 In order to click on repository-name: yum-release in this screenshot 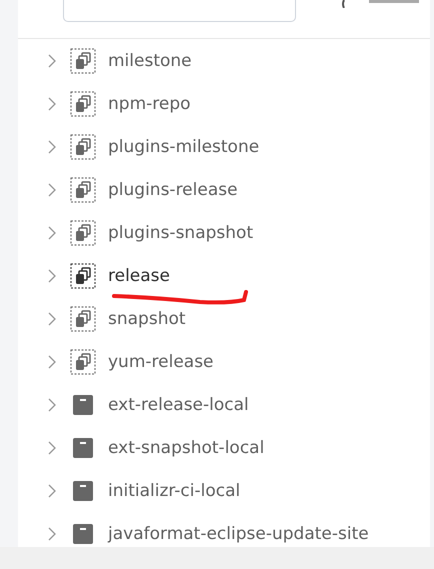, I will do `click(161, 362)`.